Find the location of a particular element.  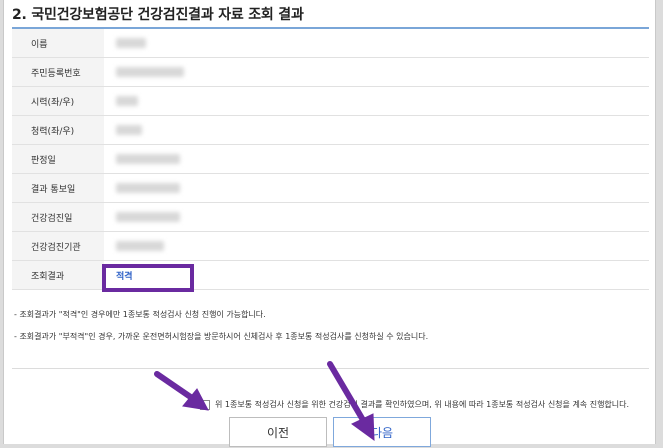

row-label: 건강검진일 is located at coordinates (58, 217).